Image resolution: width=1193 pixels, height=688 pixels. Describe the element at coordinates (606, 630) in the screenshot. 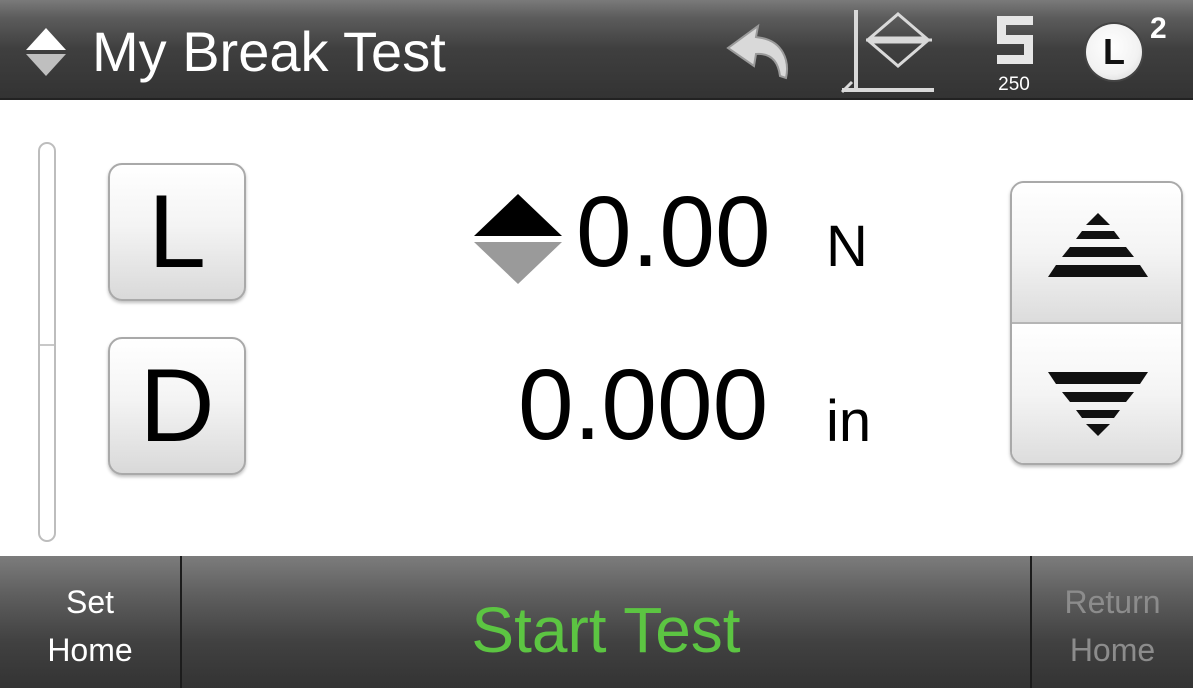

I see `start-test-label: Start Test` at that location.